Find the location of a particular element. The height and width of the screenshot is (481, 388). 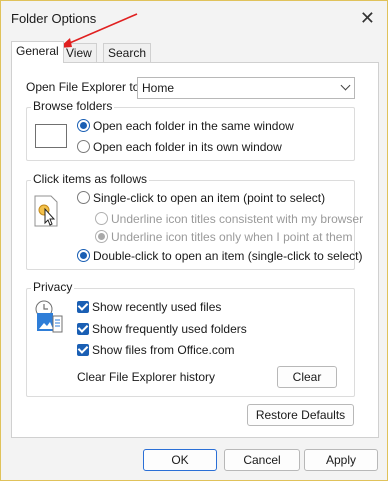

show-recent-files-checkbox: Show recently used files is located at coordinates (149, 307).